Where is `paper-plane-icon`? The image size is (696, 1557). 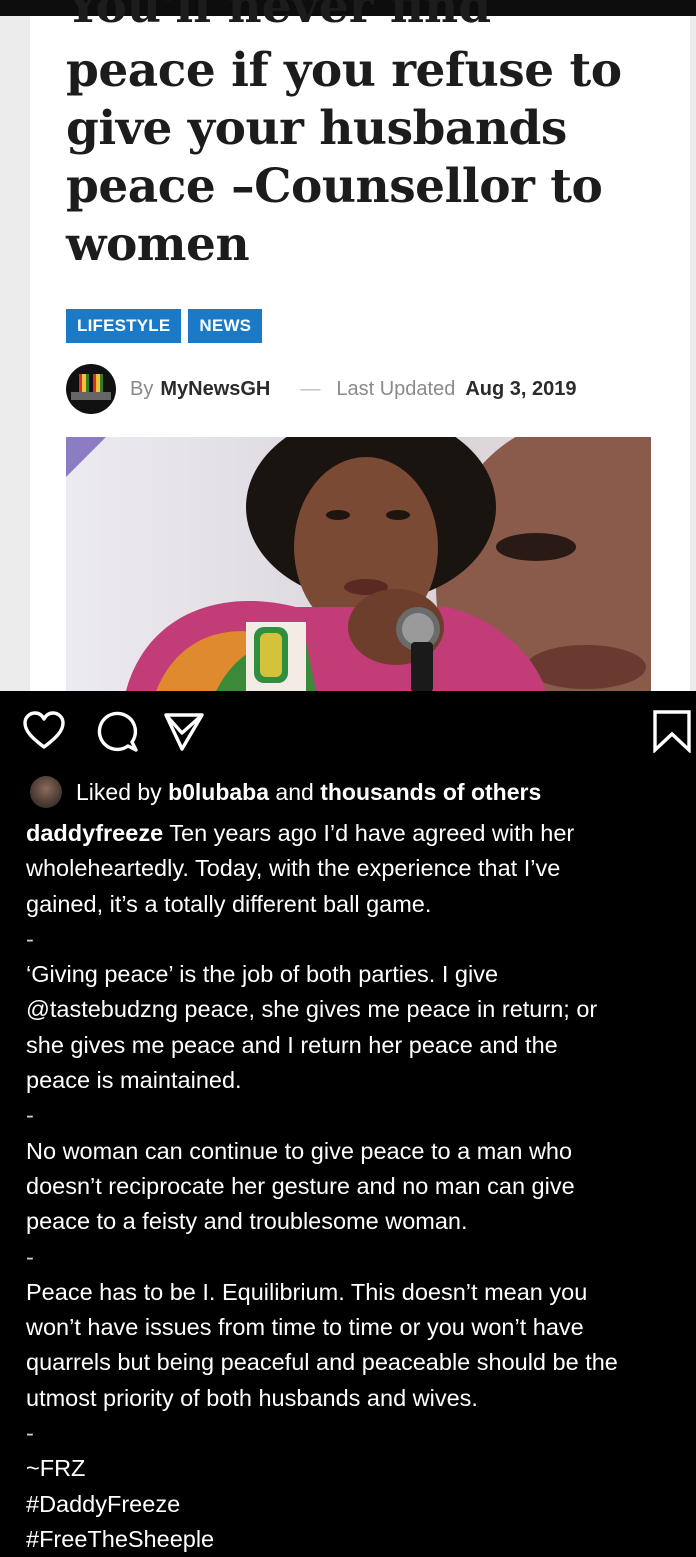 paper-plane-icon is located at coordinates (184, 731).